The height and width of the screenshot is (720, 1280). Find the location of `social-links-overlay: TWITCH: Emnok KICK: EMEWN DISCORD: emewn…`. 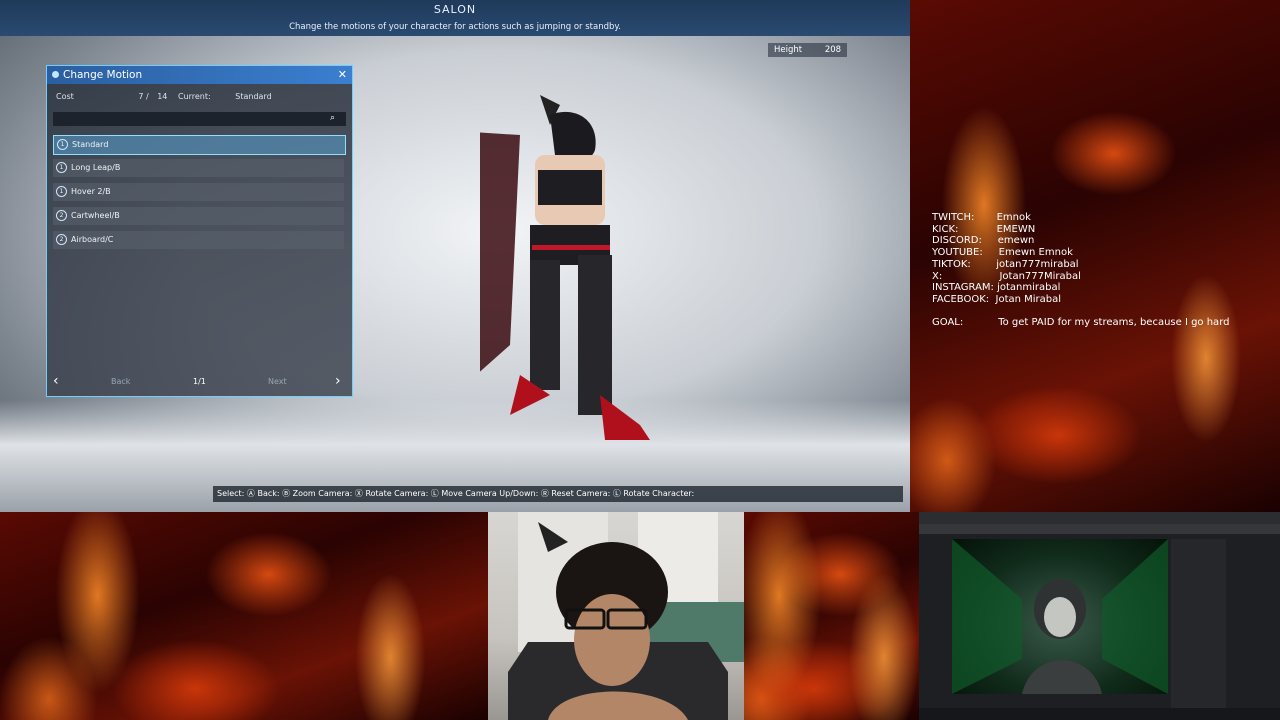

social-links-overlay: TWITCH: Emnok KICK: EMEWN DISCORD: emewn… is located at coordinates (1080, 270).